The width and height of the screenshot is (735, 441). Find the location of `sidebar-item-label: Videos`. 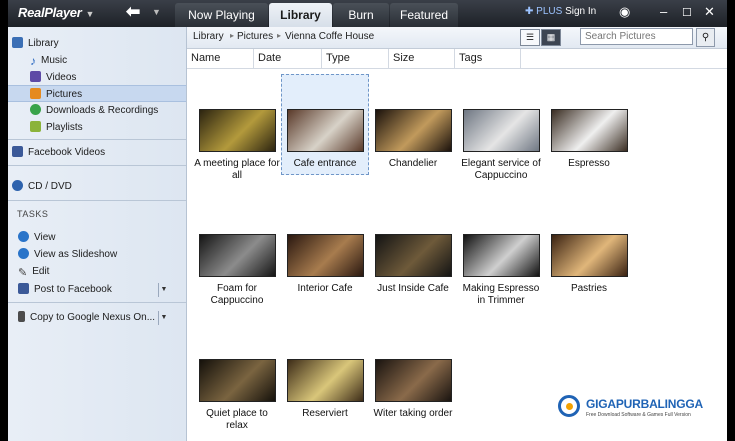

sidebar-item-label: Videos is located at coordinates (61, 77).